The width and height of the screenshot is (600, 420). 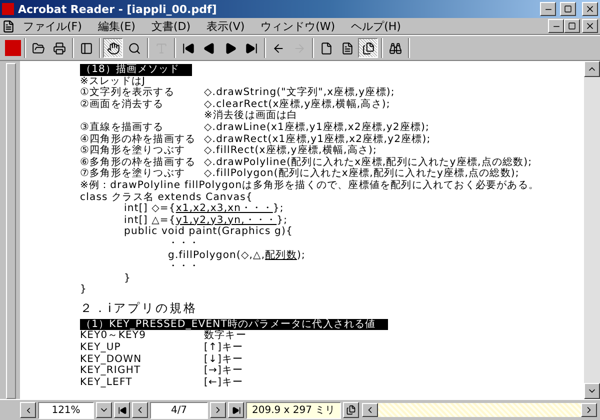 I want to click on menu-item: 文書(D), so click(x=171, y=26).